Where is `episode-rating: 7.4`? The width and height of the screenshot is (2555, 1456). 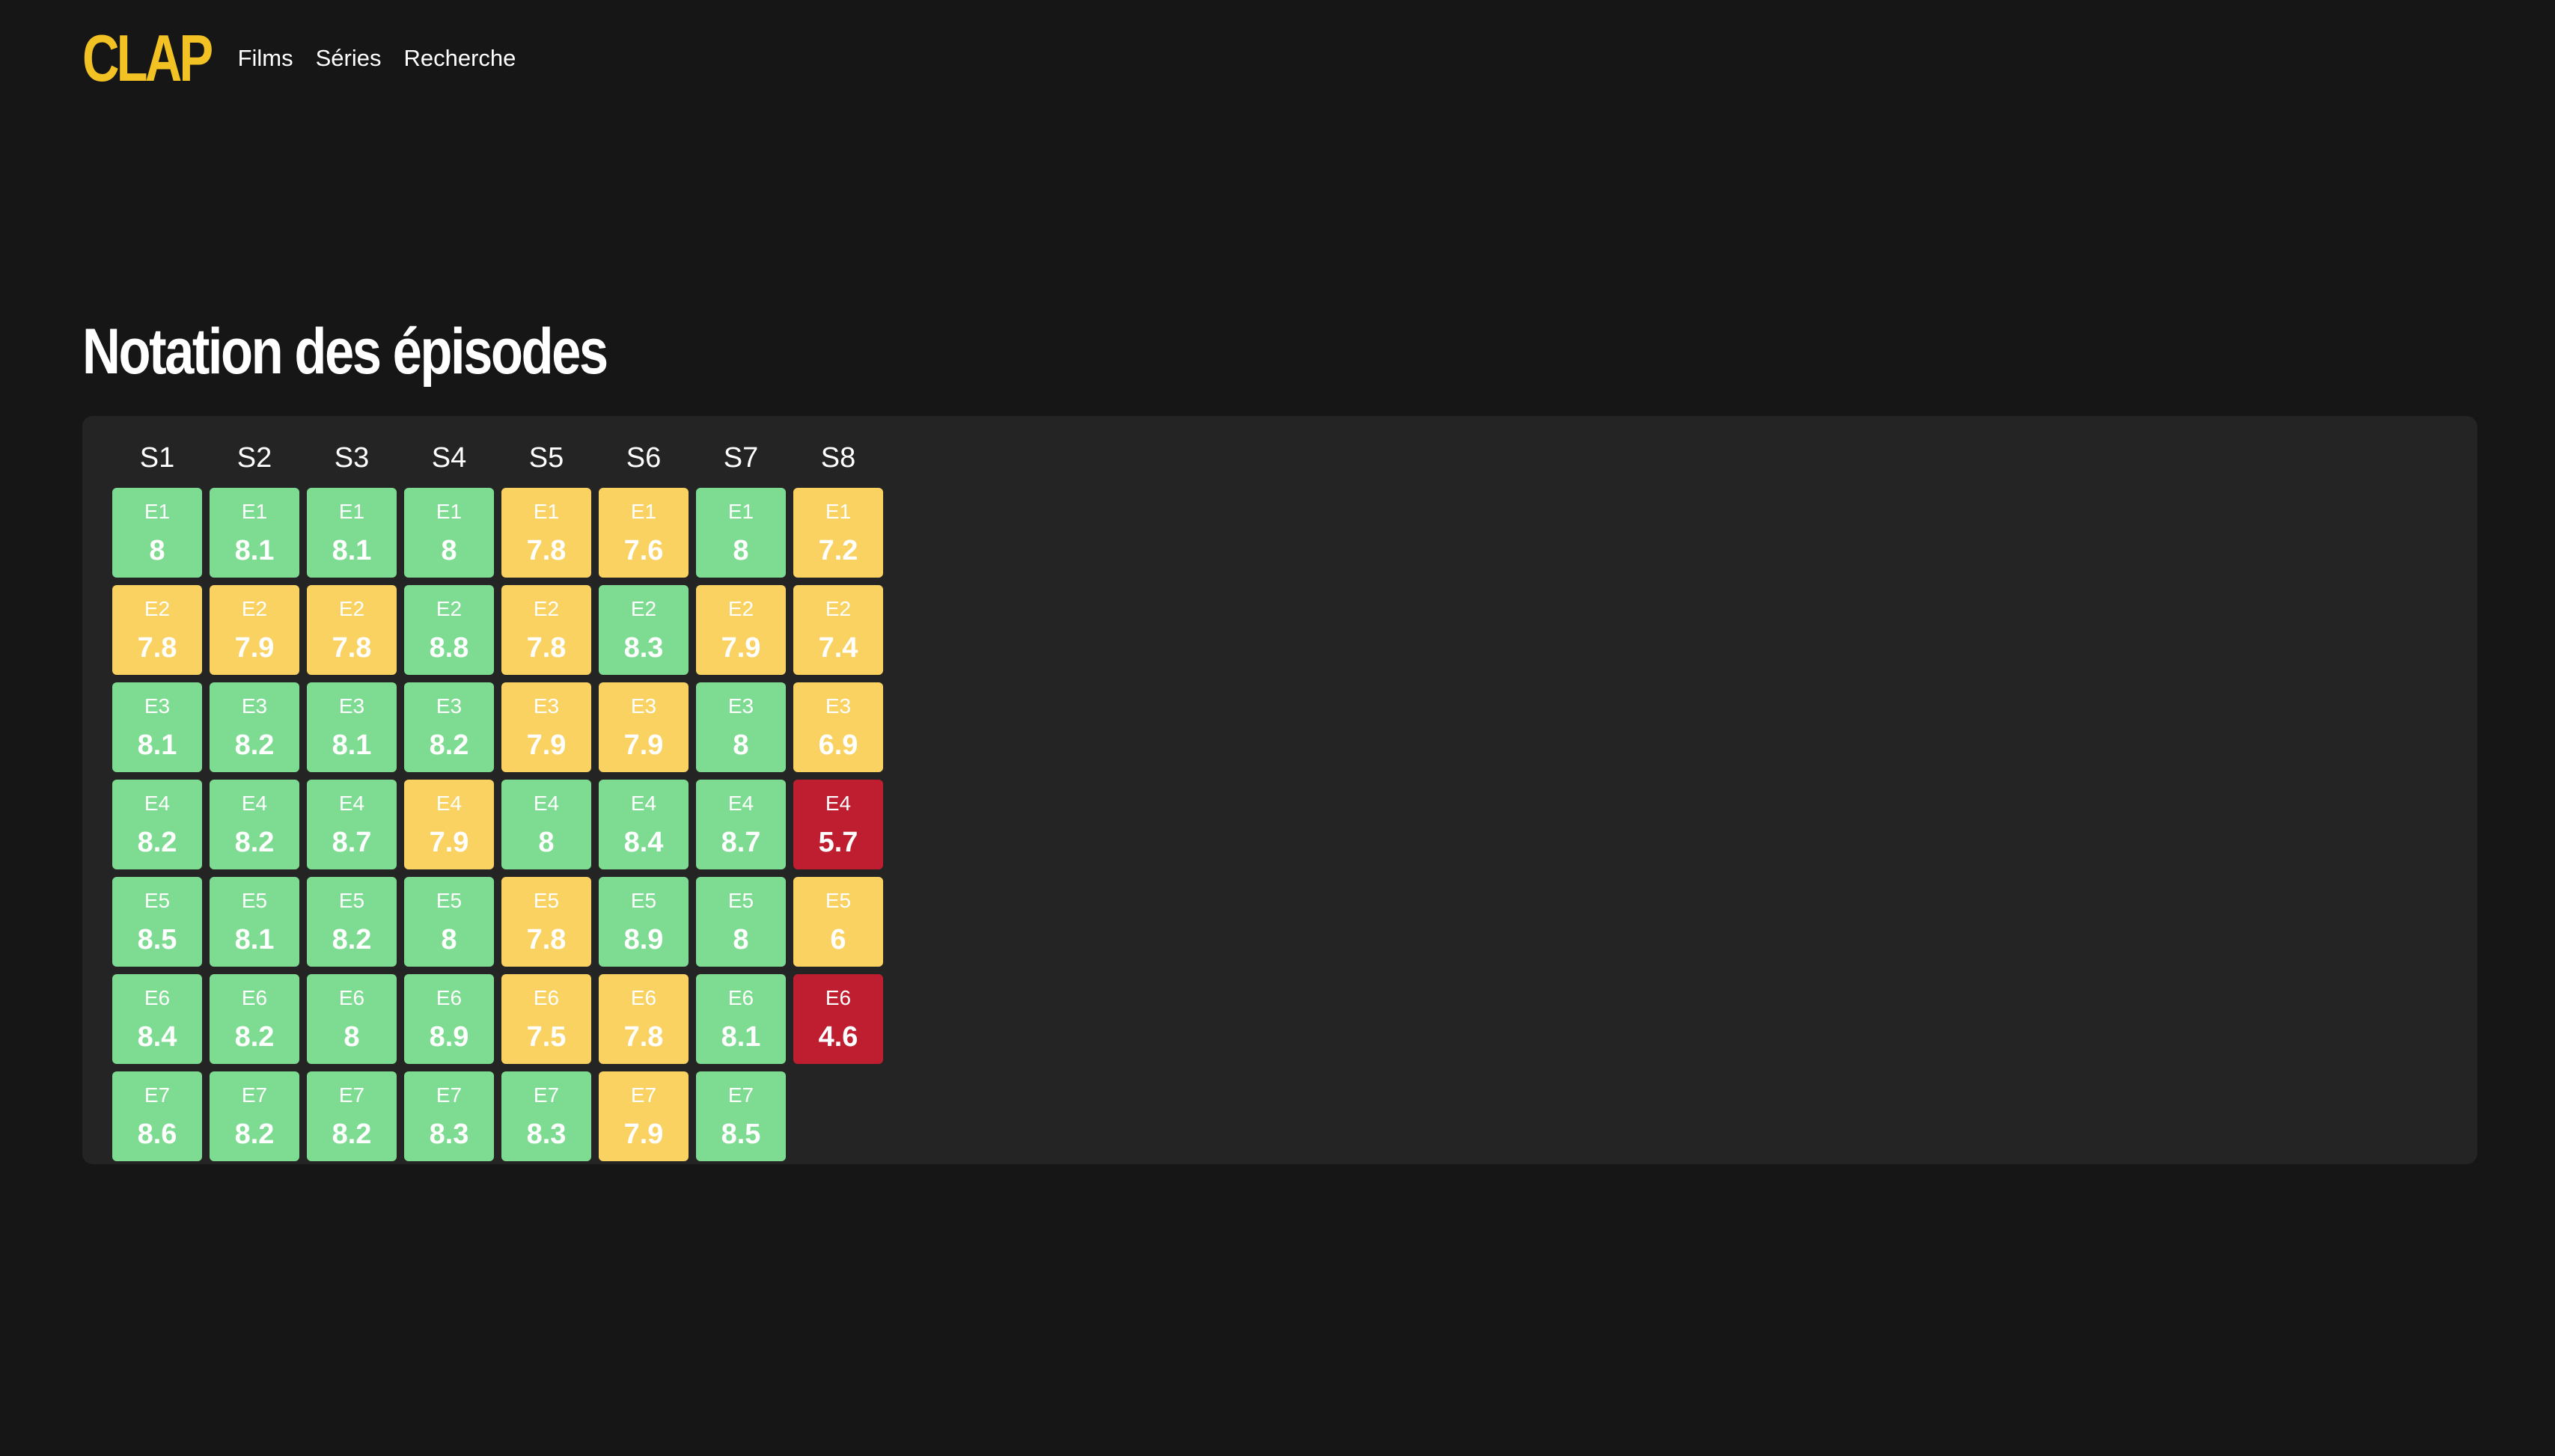
episode-rating: 7.4 is located at coordinates (838, 648).